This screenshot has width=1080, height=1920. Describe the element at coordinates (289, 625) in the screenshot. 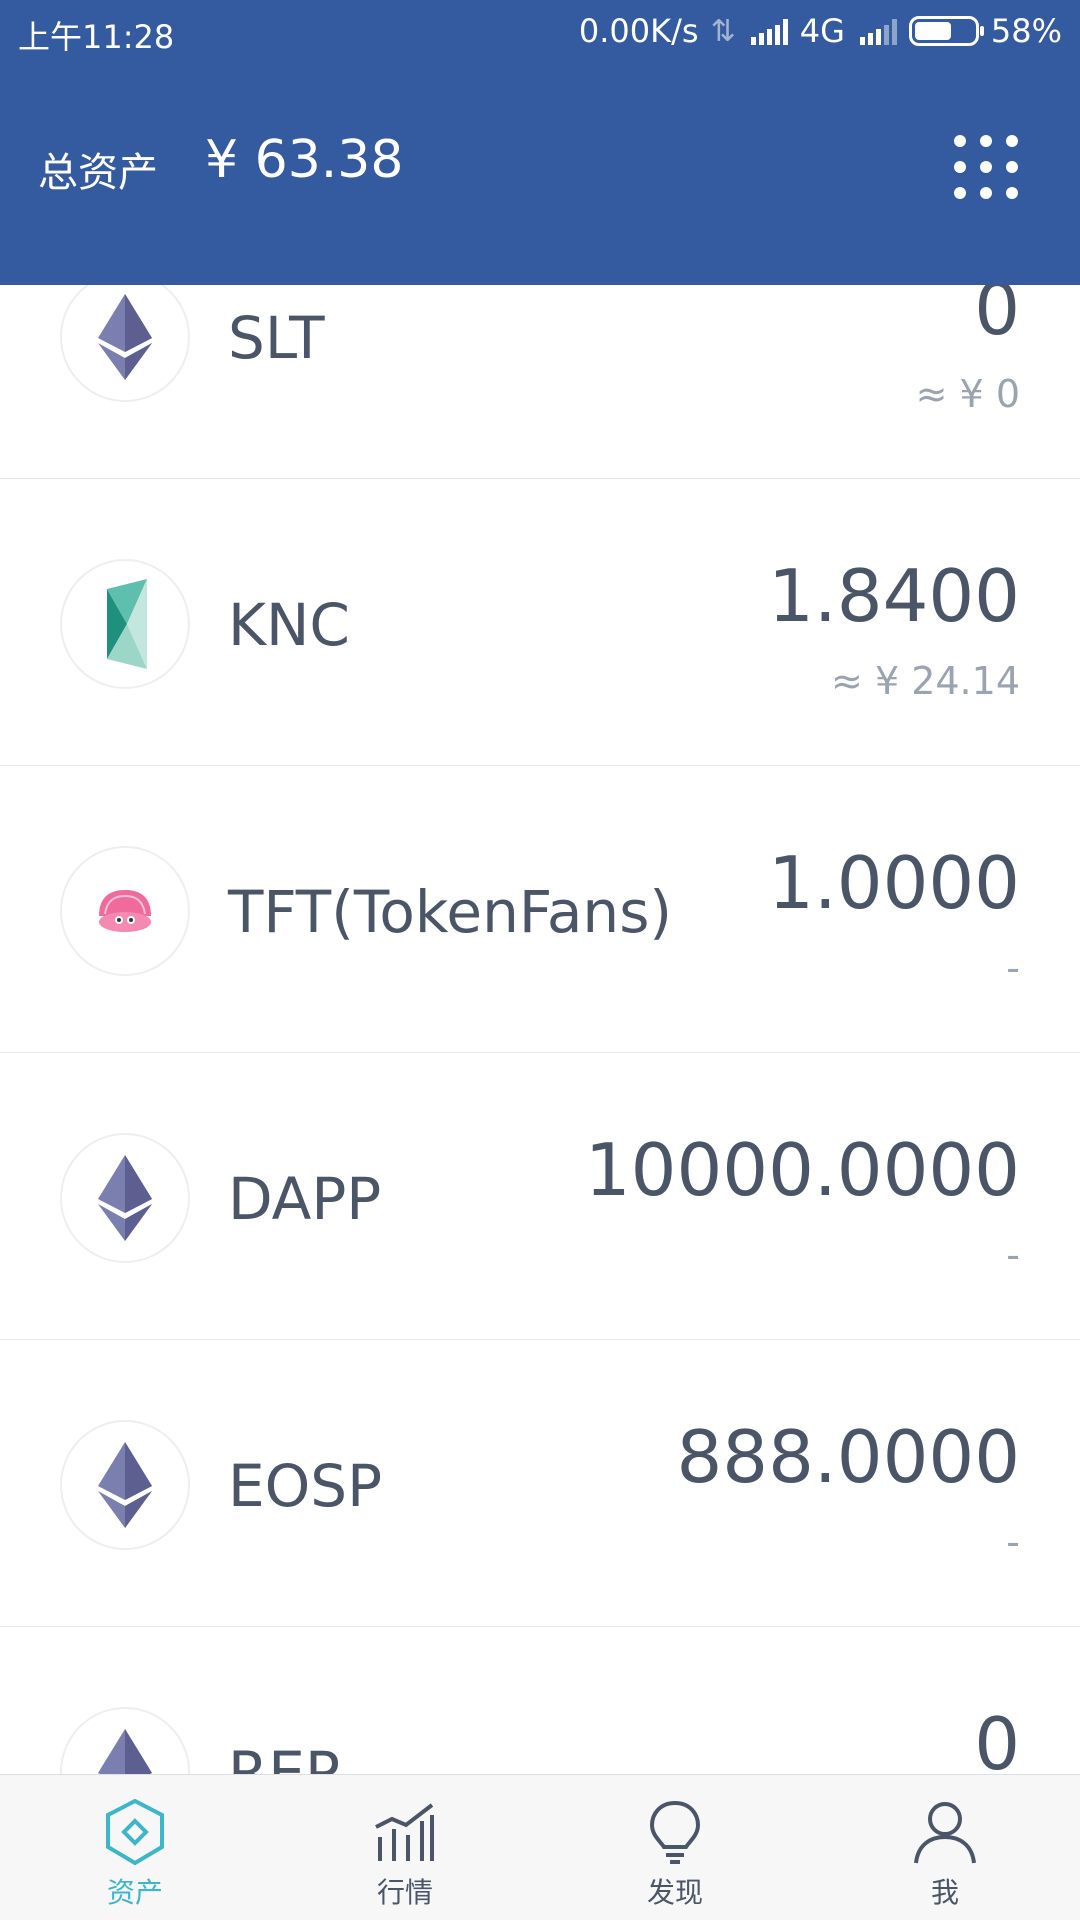

I see `token-symbol: KNC` at that location.